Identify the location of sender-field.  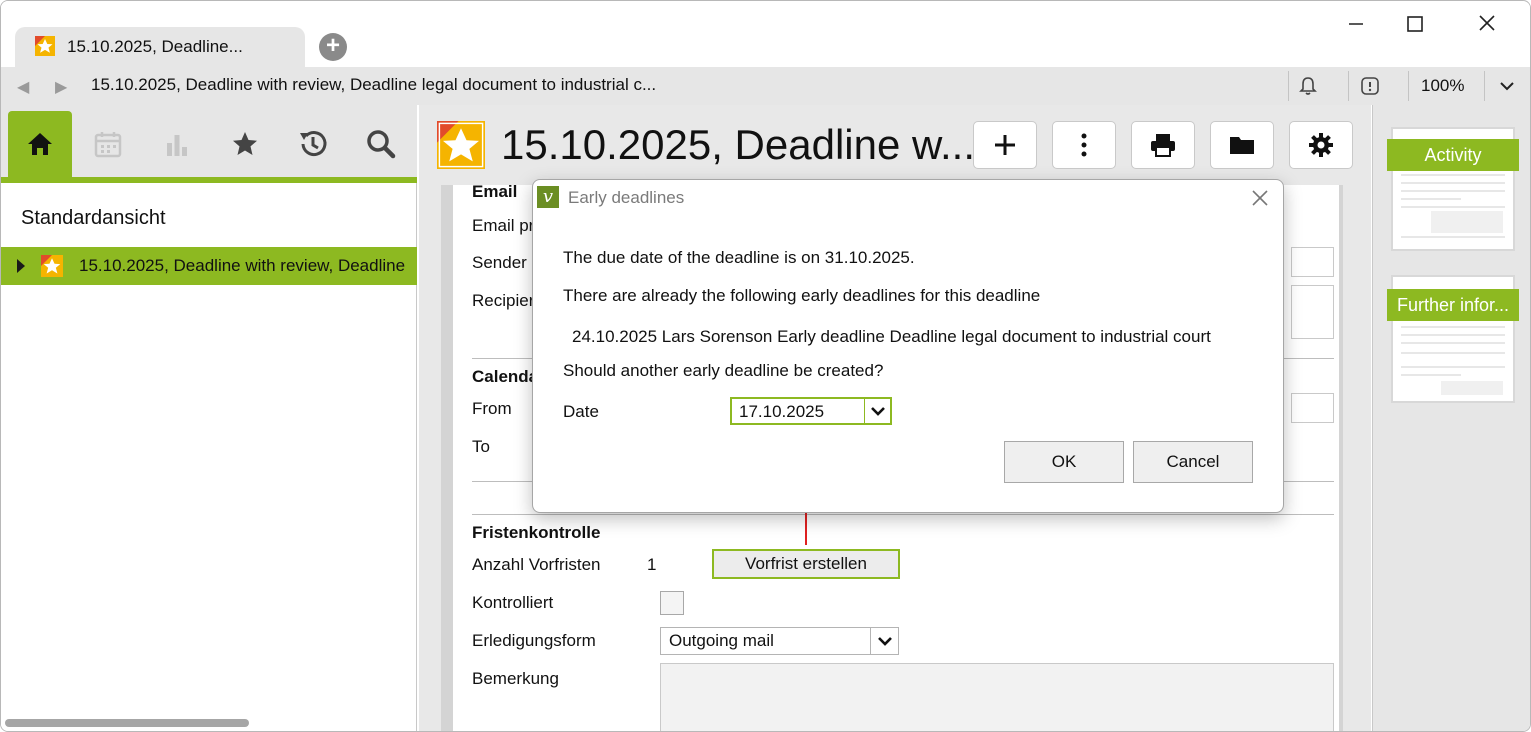
(1312, 262).